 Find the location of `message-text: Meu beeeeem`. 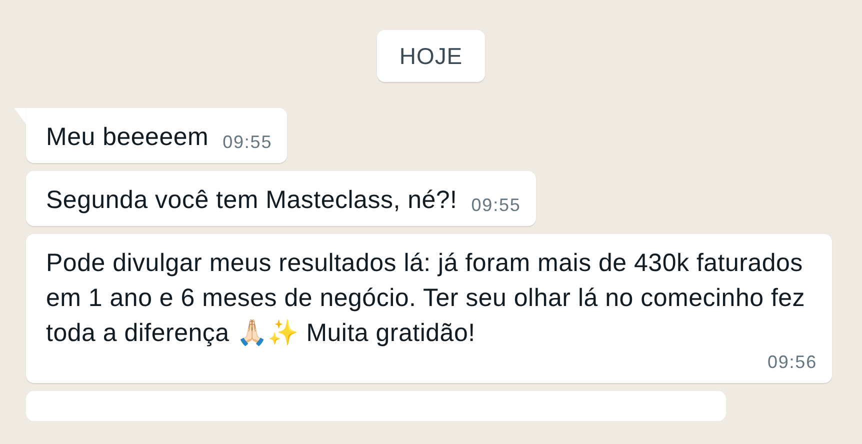

message-text: Meu beeeeem is located at coordinates (127, 137).